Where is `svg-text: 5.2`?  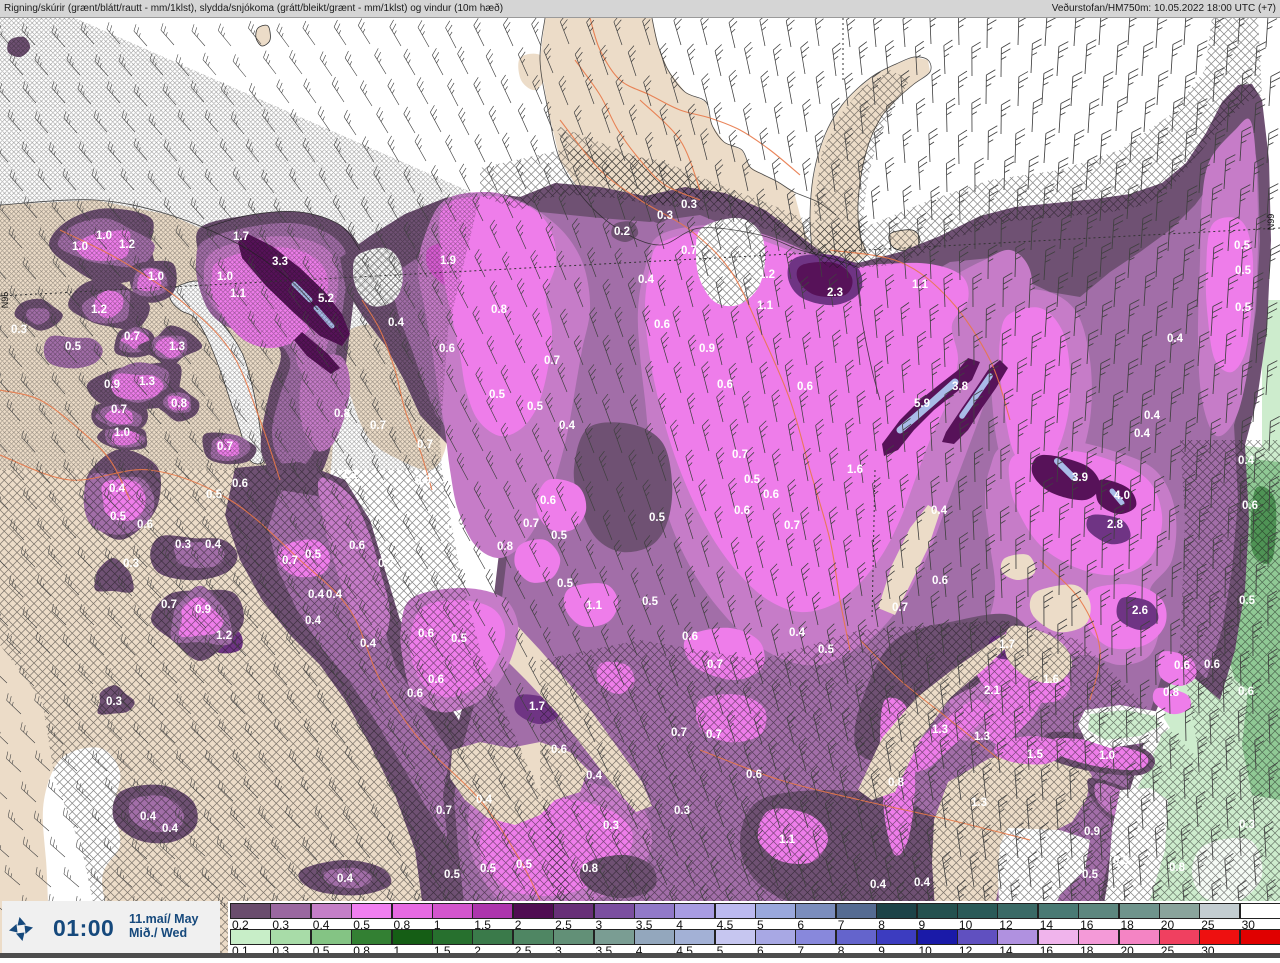 svg-text: 5.2 is located at coordinates (326, 299).